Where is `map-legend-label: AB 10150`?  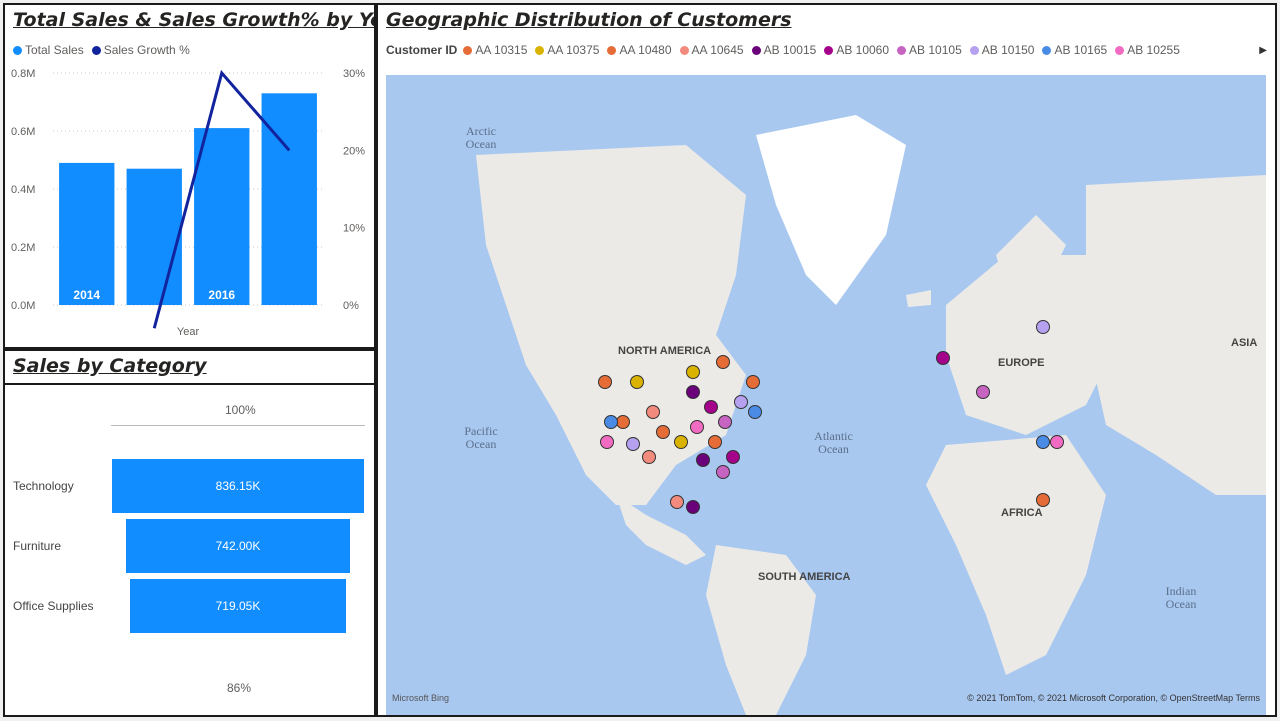
map-legend-label: AB 10150 is located at coordinates (1008, 50).